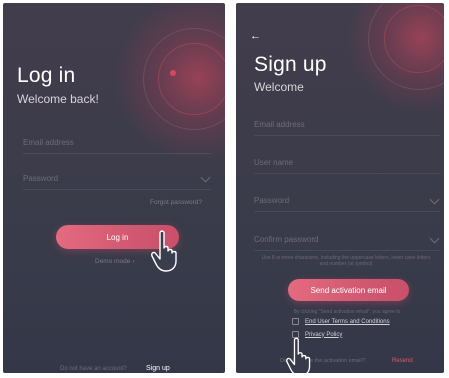 The image size is (449, 378). Describe the element at coordinates (58, 99) in the screenshot. I see `page-subtitle: Welcome back!` at that location.